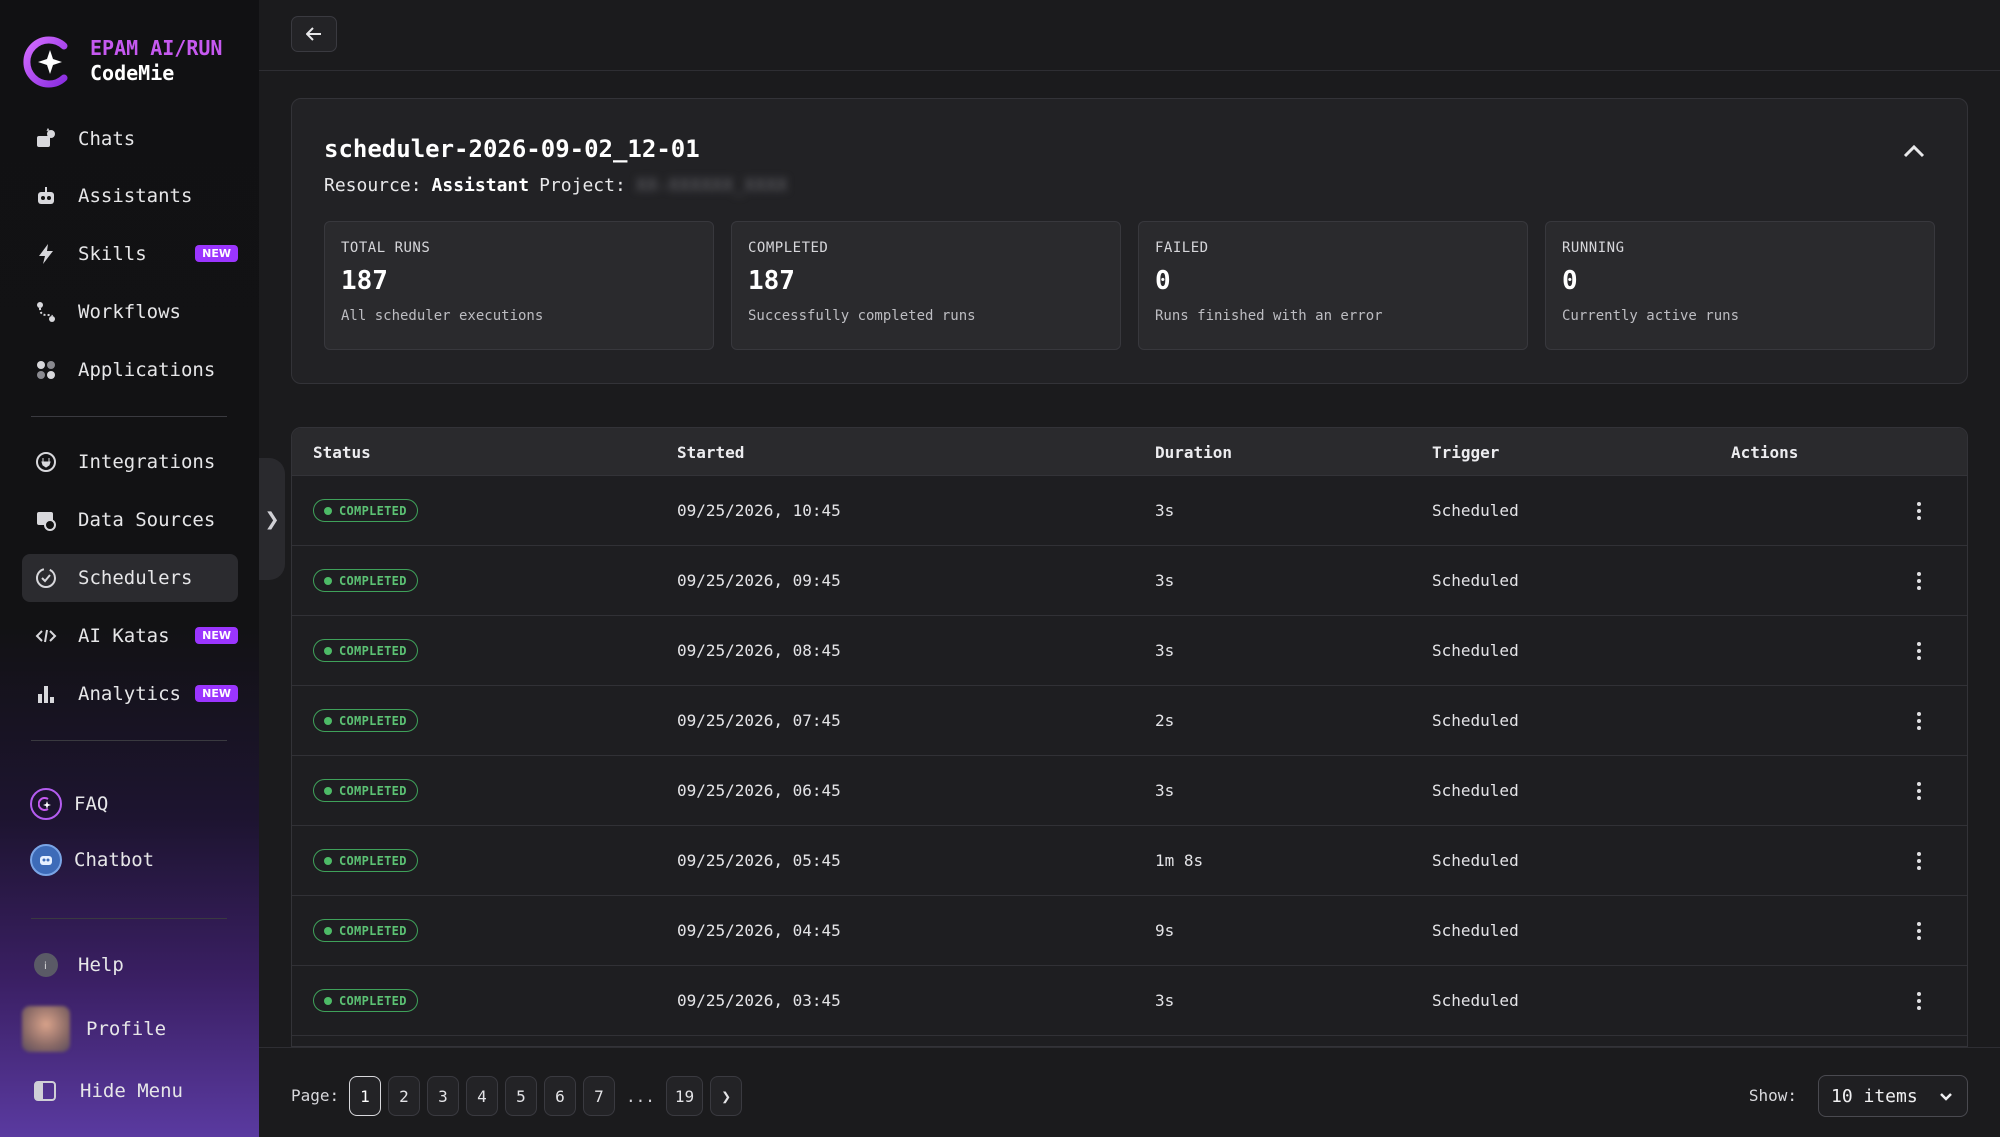  What do you see at coordinates (130, 254) in the screenshot?
I see `sidebar-item-skills: Skills NEW` at bounding box center [130, 254].